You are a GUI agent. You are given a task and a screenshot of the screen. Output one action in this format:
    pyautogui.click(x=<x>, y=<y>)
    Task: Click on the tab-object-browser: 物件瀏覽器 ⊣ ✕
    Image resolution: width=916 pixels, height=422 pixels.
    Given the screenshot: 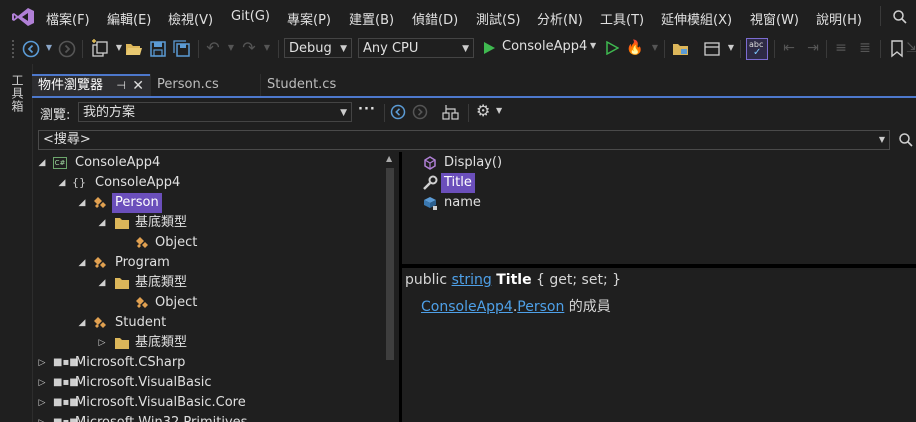 What is the action you would take?
    pyautogui.click(x=91, y=86)
    